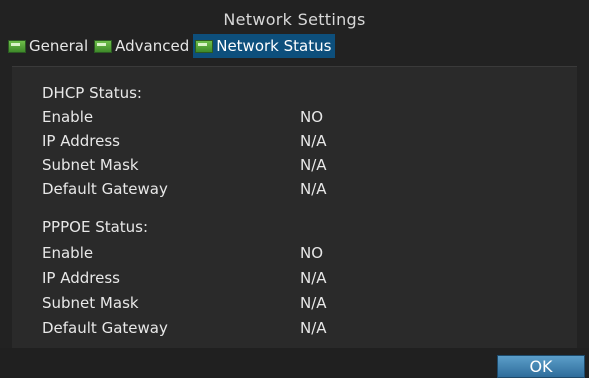 The height and width of the screenshot is (378, 589). I want to click on pppoe-subnet-mask-row: Subnet Mask N/A, so click(302, 305).